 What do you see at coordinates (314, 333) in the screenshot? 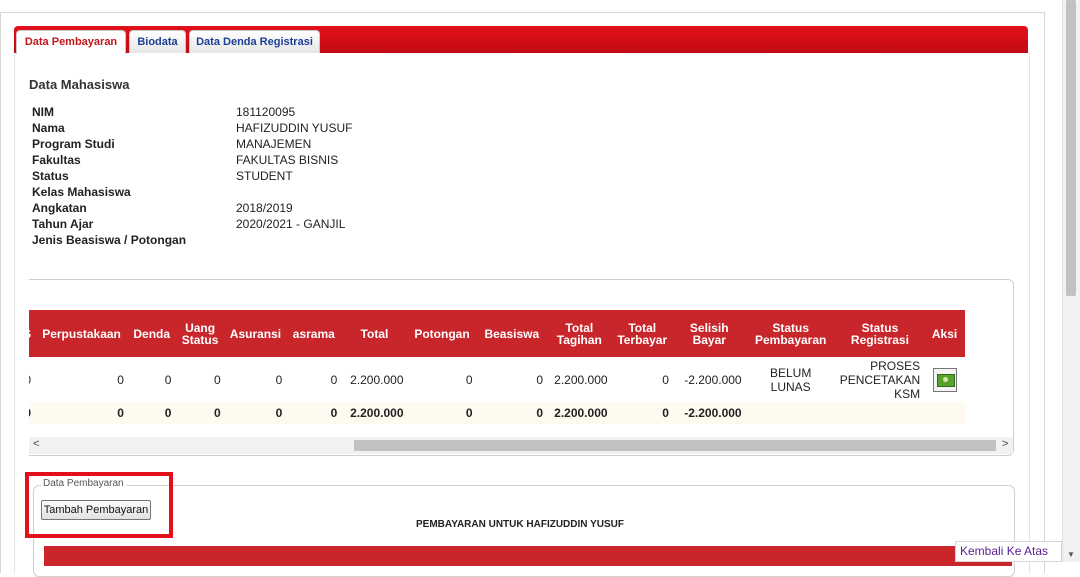
I see `col-header: asrama` at bounding box center [314, 333].